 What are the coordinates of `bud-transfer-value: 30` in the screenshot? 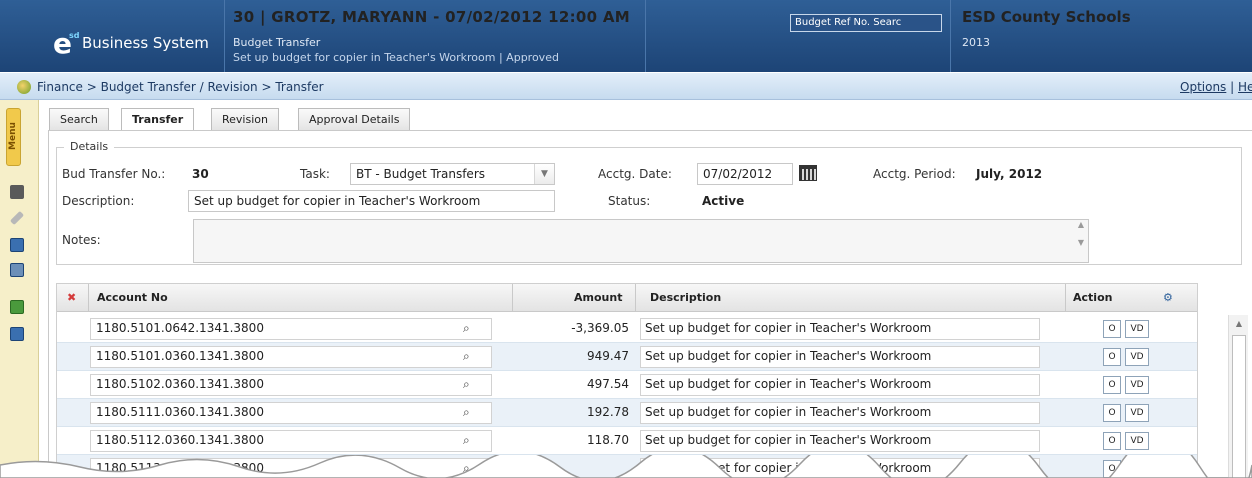 It's located at (200, 174).